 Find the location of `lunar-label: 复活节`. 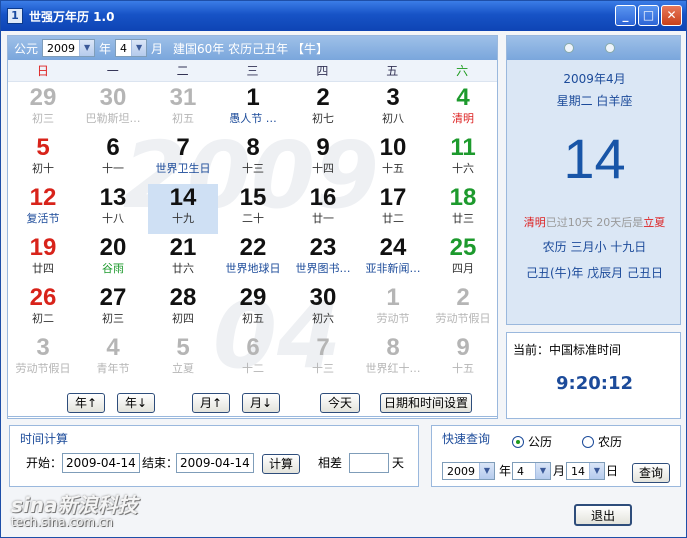

lunar-label: 复活节 is located at coordinates (43, 218).